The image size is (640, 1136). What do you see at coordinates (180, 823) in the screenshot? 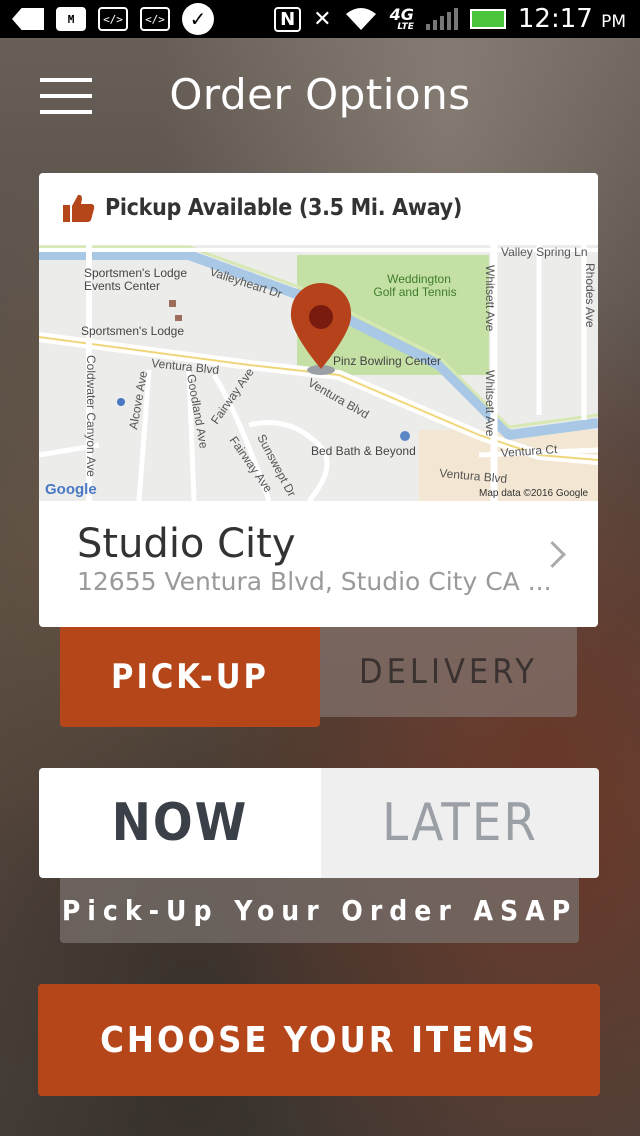
I see `now-tab: NOW` at bounding box center [180, 823].